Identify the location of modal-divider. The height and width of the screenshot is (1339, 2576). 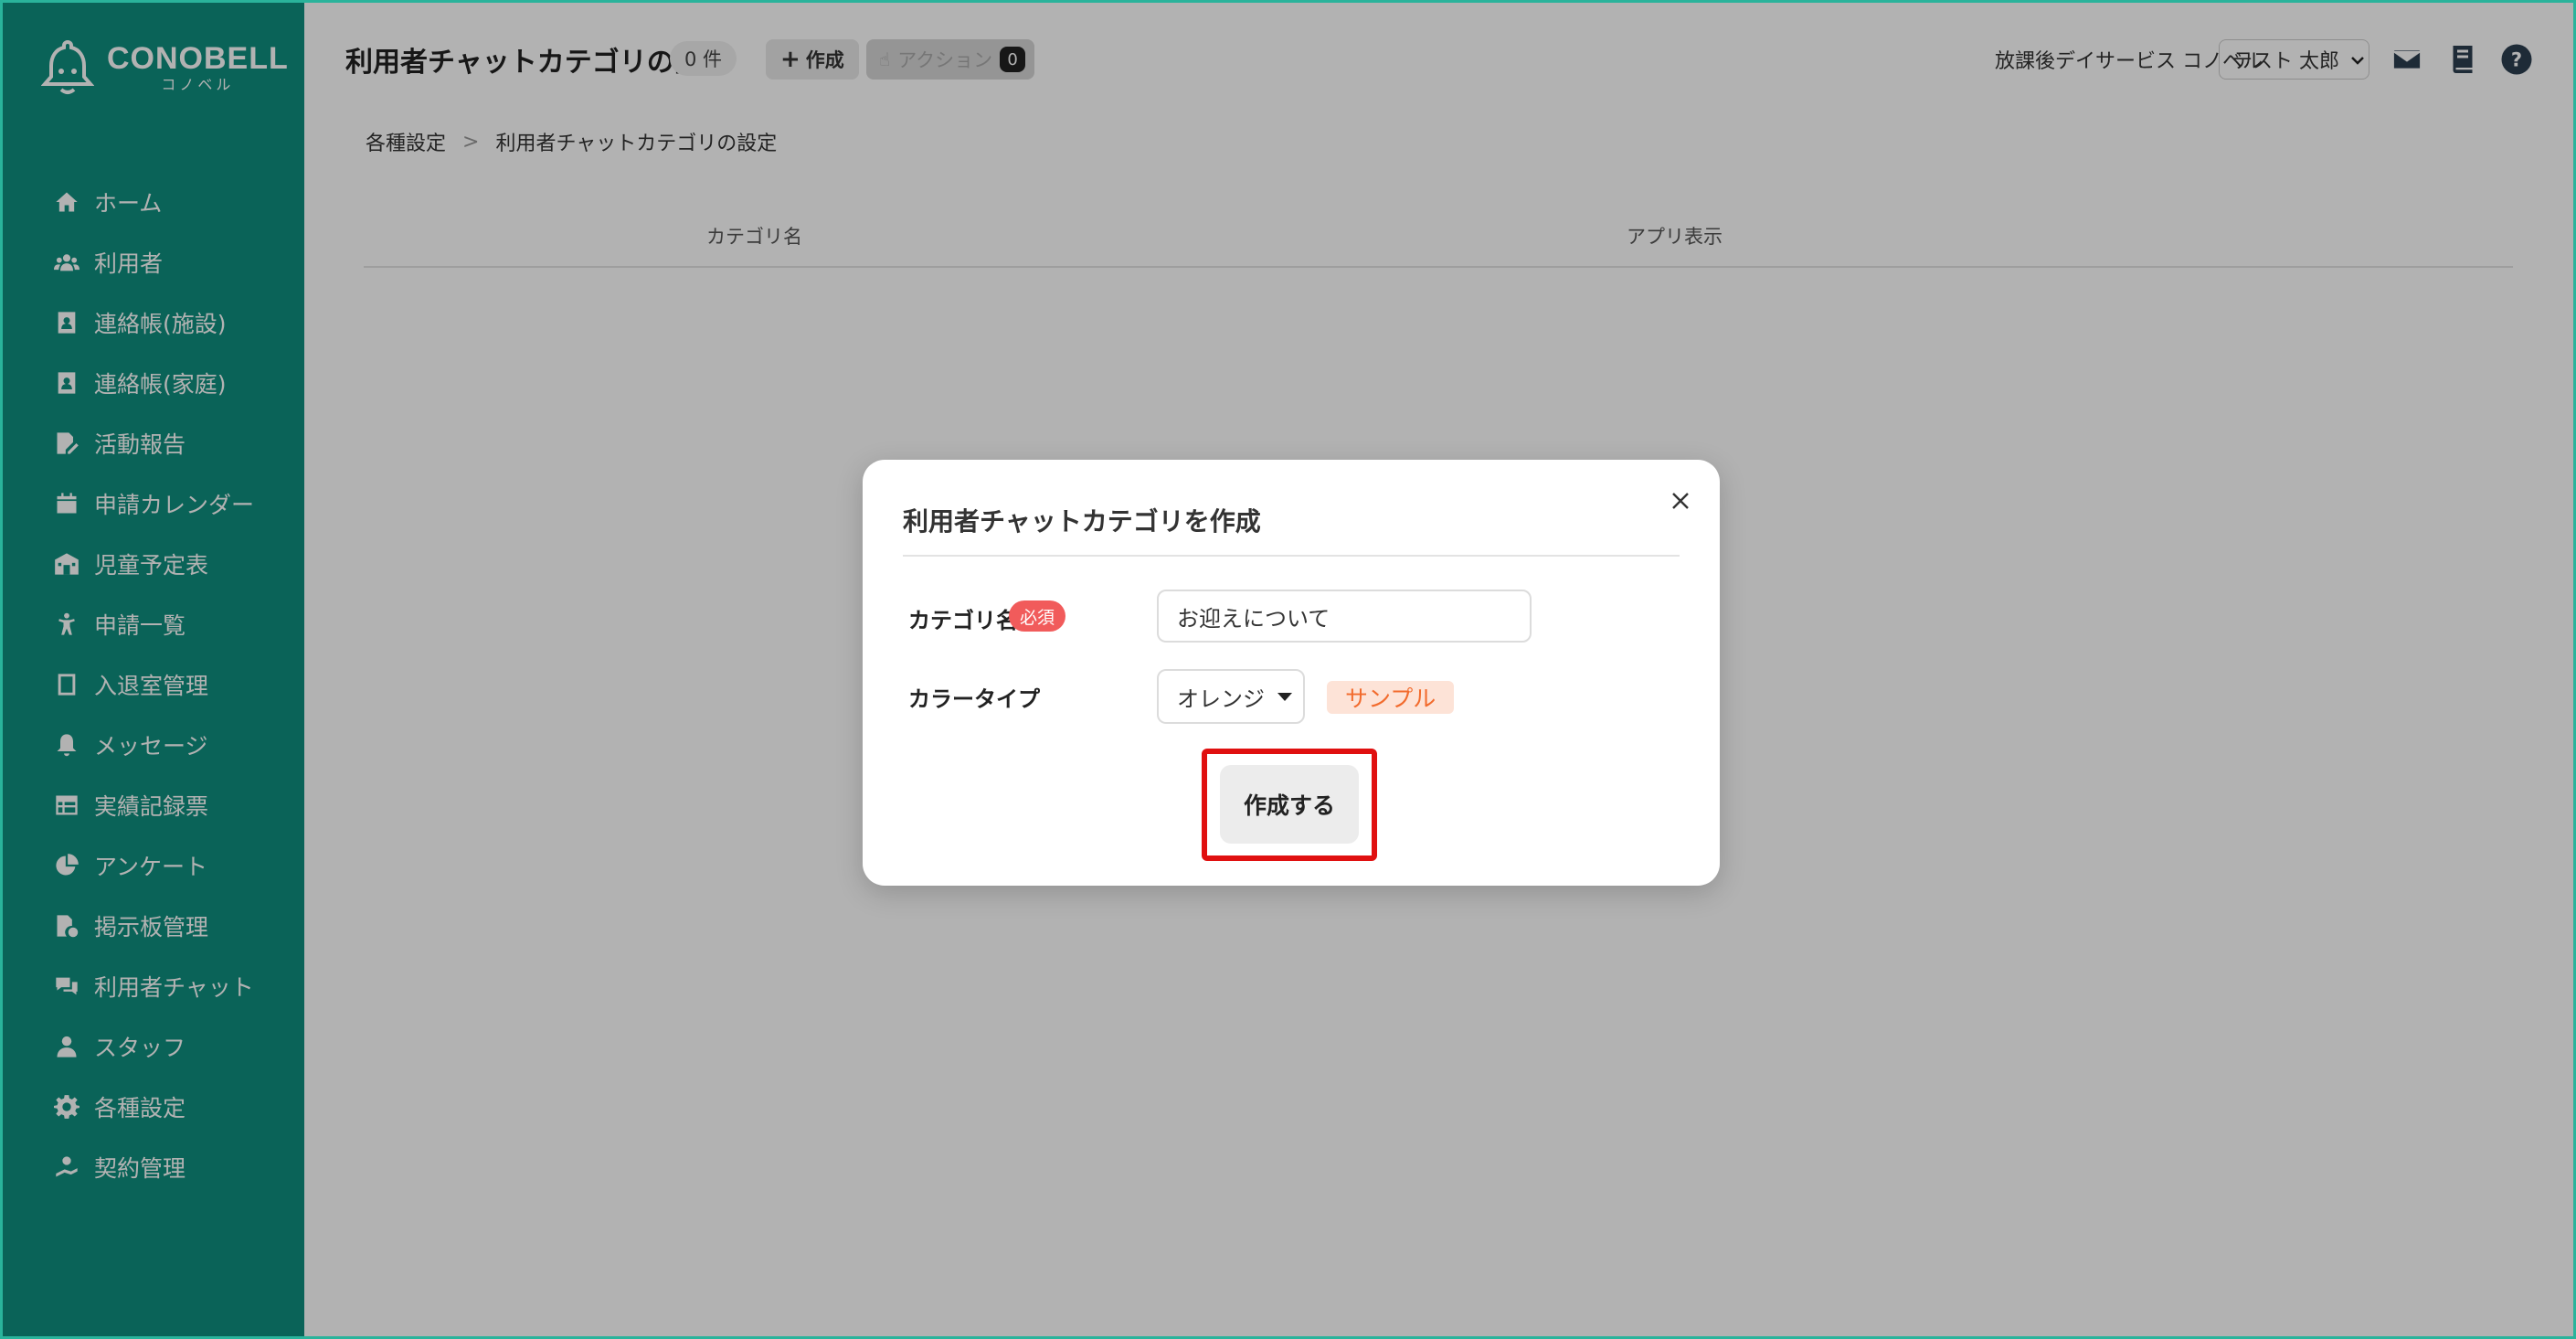
(1291, 556).